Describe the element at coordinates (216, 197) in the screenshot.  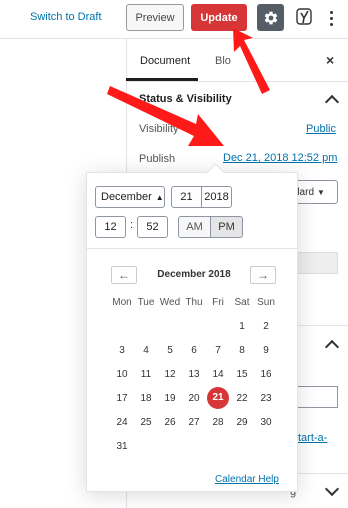
I see `year-input: 2018` at that location.